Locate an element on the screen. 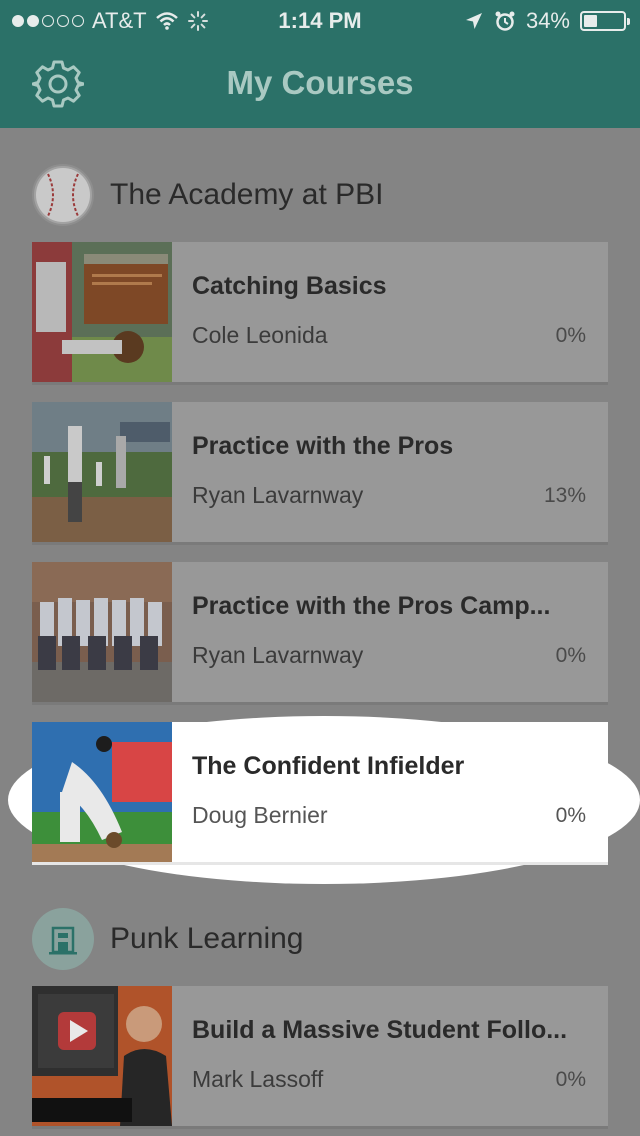 The height and width of the screenshot is (1136, 640). status-right: 34% is located at coordinates (547, 21).